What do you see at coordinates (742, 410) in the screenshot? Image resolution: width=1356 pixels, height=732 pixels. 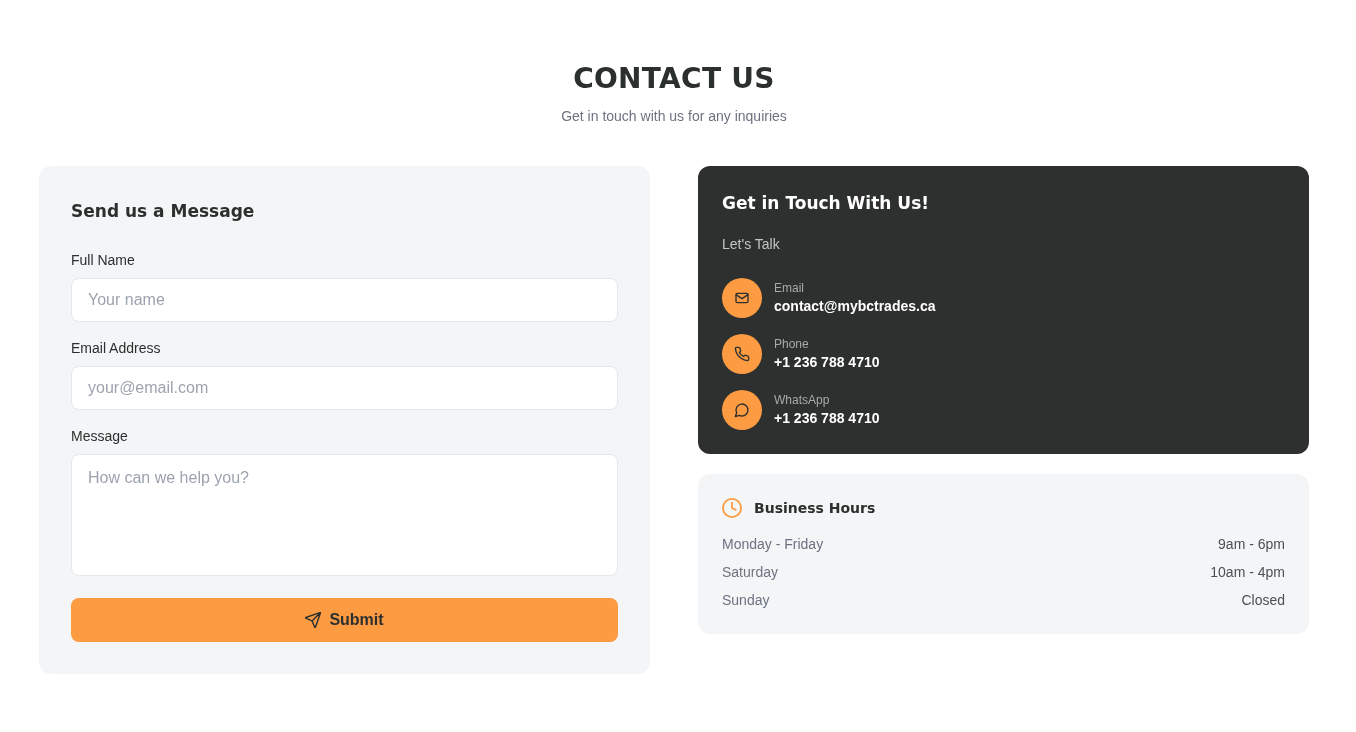 I see `chat-bubble-icon` at bounding box center [742, 410].